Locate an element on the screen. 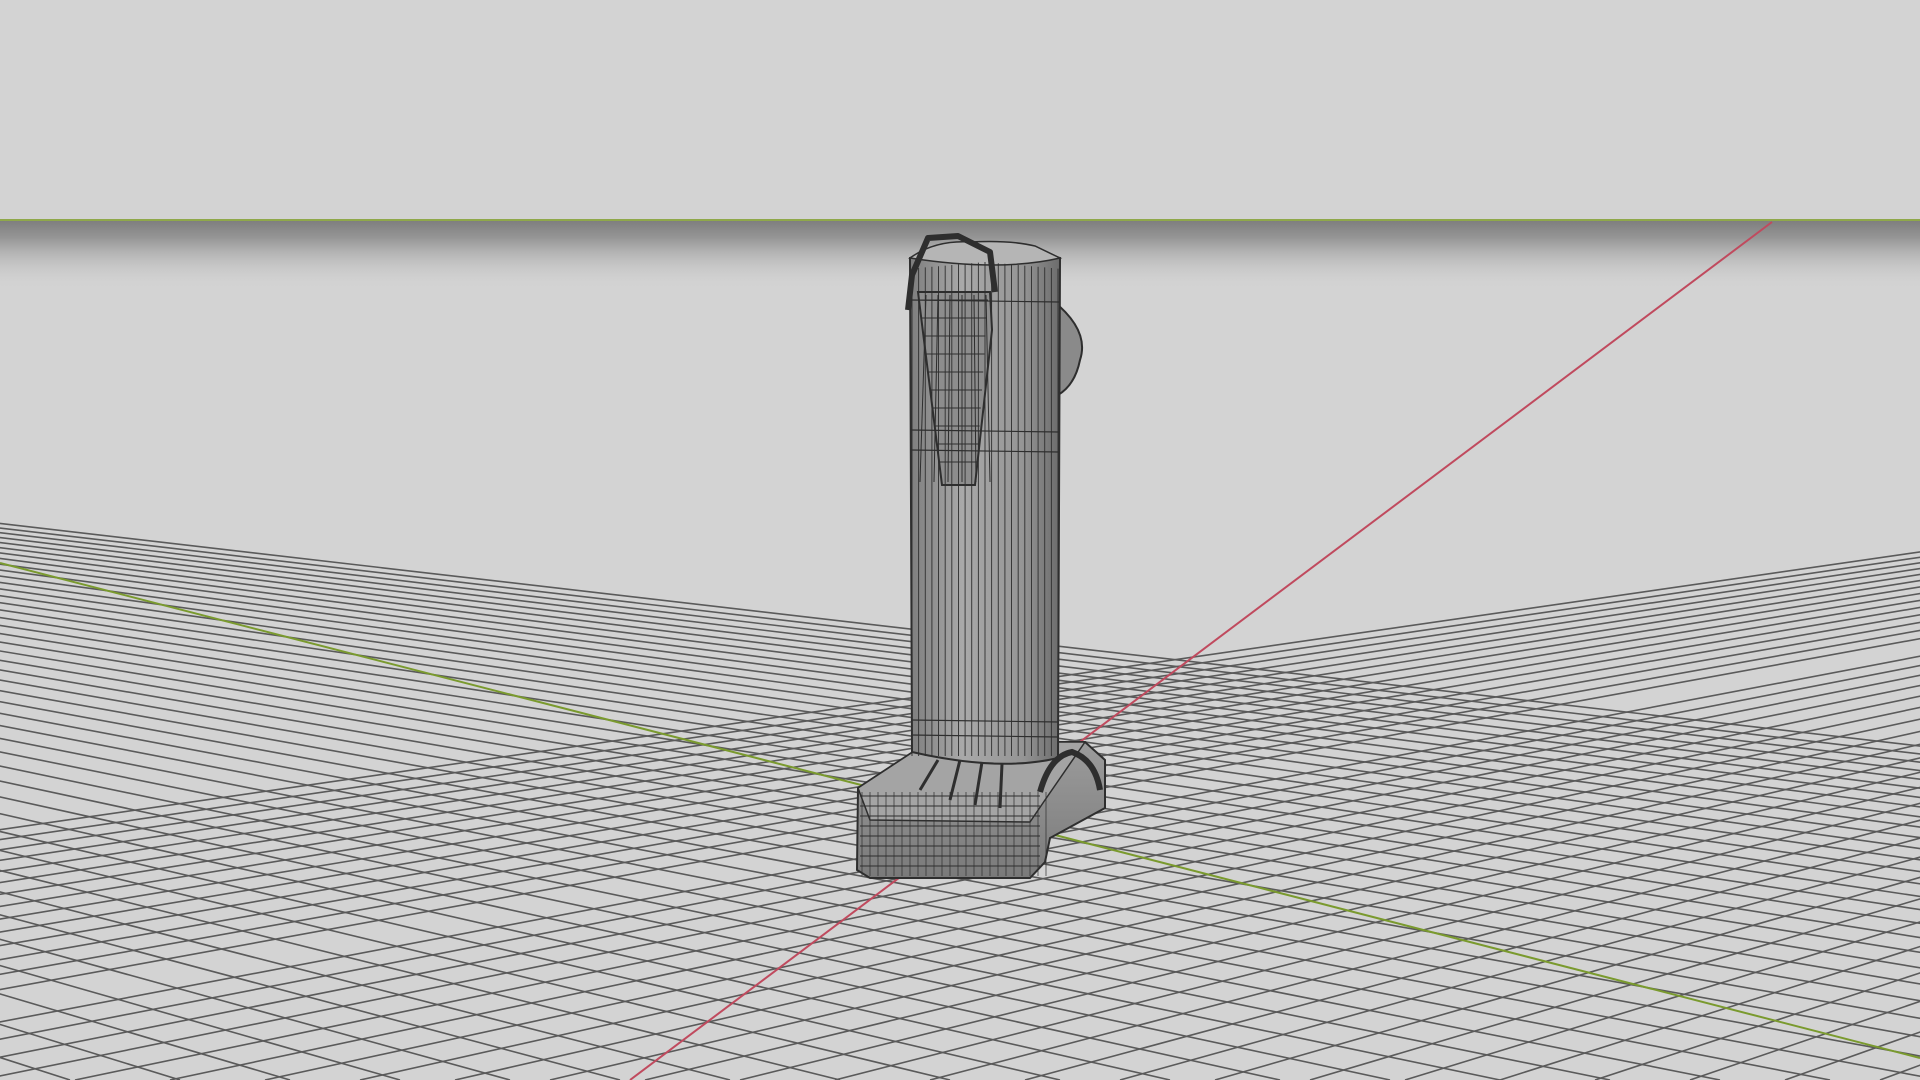 This screenshot has width=1920, height=1080. scene-object is located at coordinates (980, 556).